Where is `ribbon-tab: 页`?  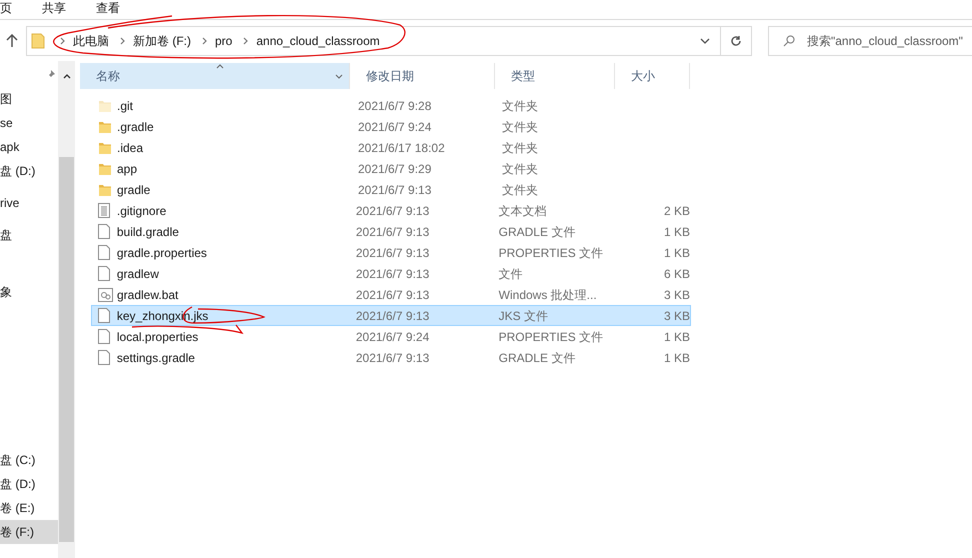 ribbon-tab: 页 is located at coordinates (6, 8).